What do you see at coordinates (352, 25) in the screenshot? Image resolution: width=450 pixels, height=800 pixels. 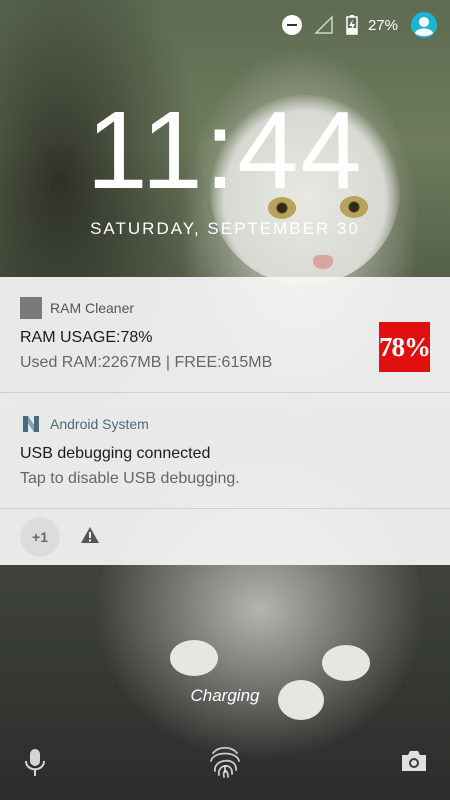 I see `battery-charging-icon` at bounding box center [352, 25].